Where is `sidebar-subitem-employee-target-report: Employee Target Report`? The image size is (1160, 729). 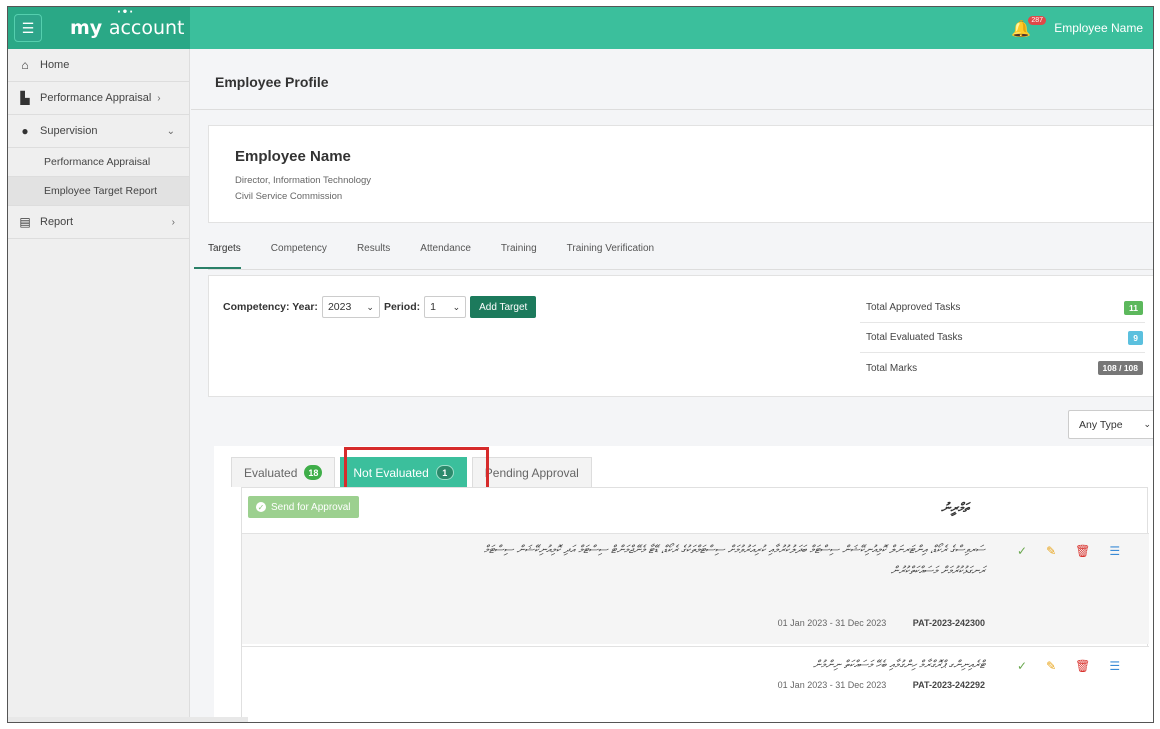
sidebar-subitem-employee-target-report: Employee Target Report is located at coordinates (98, 191).